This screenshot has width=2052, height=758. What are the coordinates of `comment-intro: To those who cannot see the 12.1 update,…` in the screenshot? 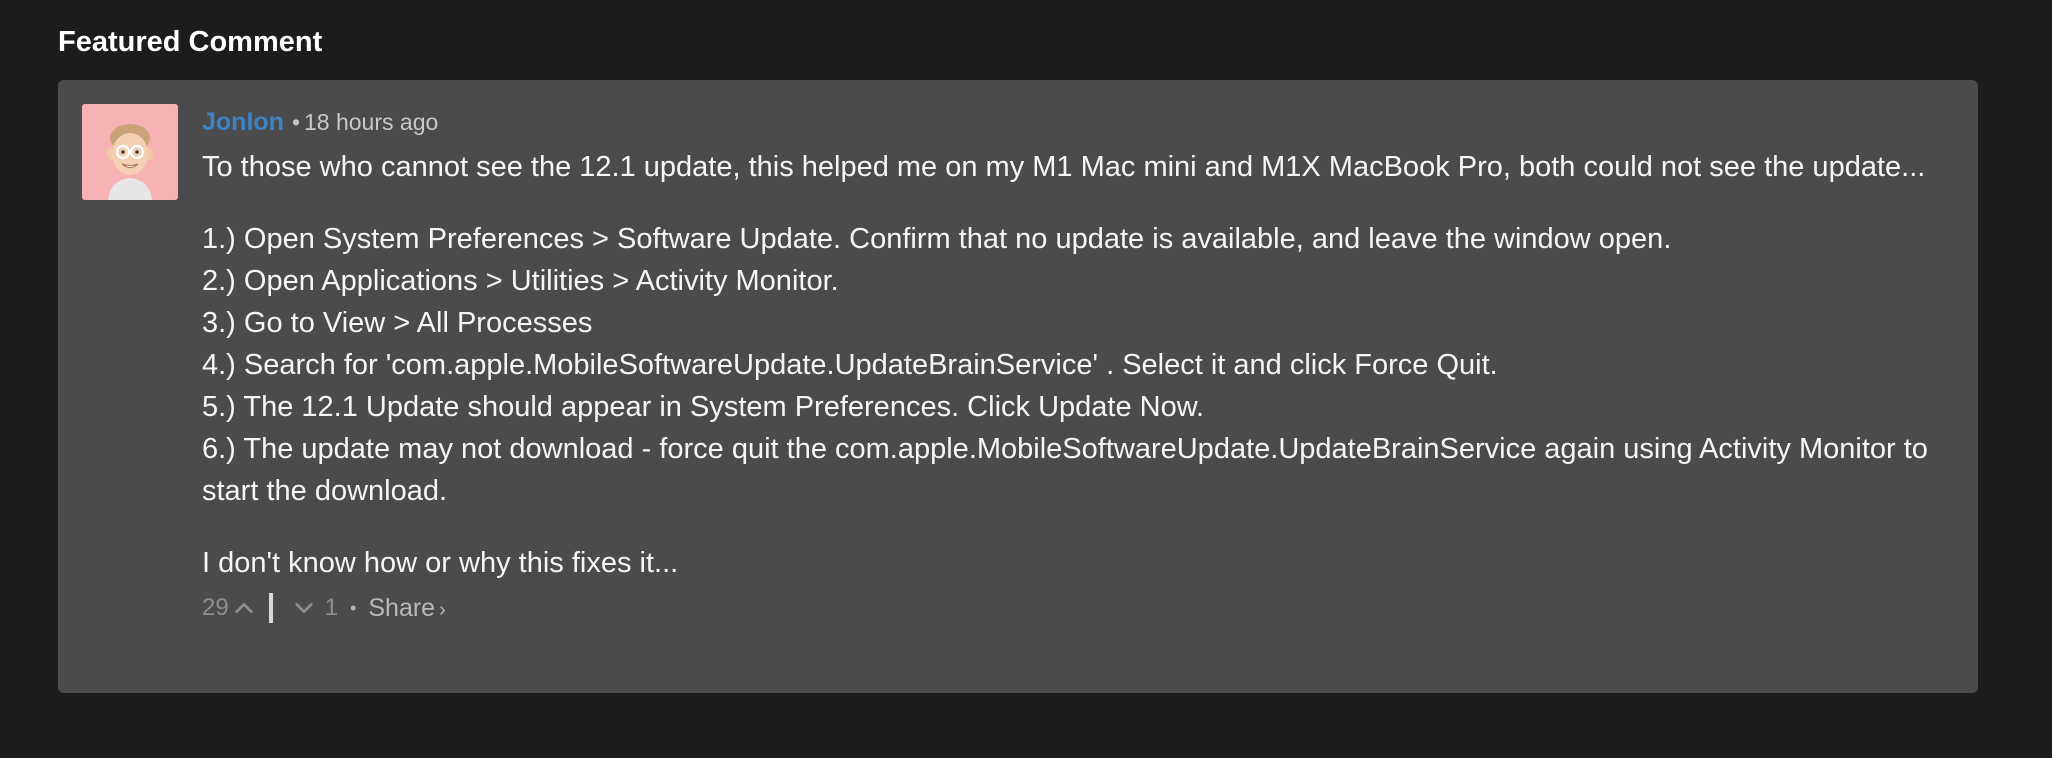 It's located at (1064, 167).